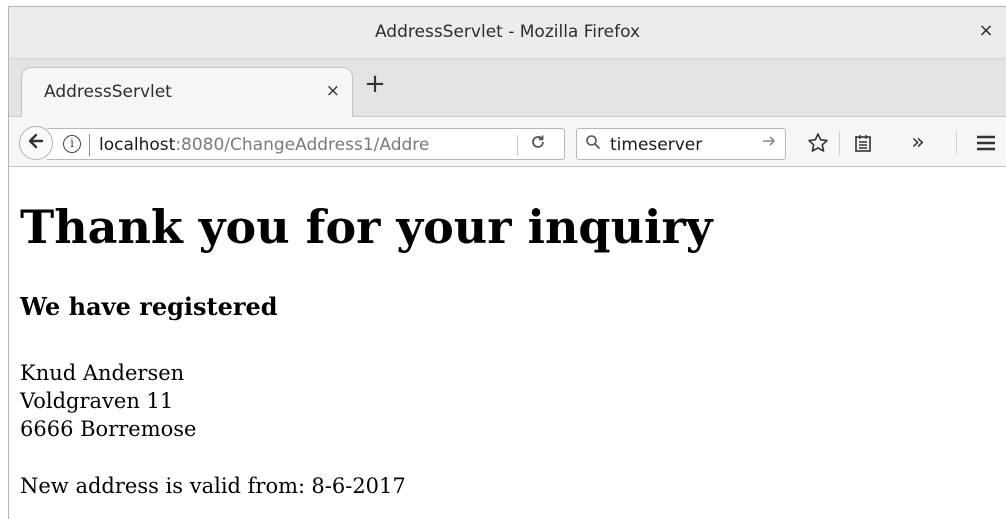 This screenshot has width=1006, height=519. I want to click on window-title: AddressServlet - Mozilla Firefox, so click(507, 32).